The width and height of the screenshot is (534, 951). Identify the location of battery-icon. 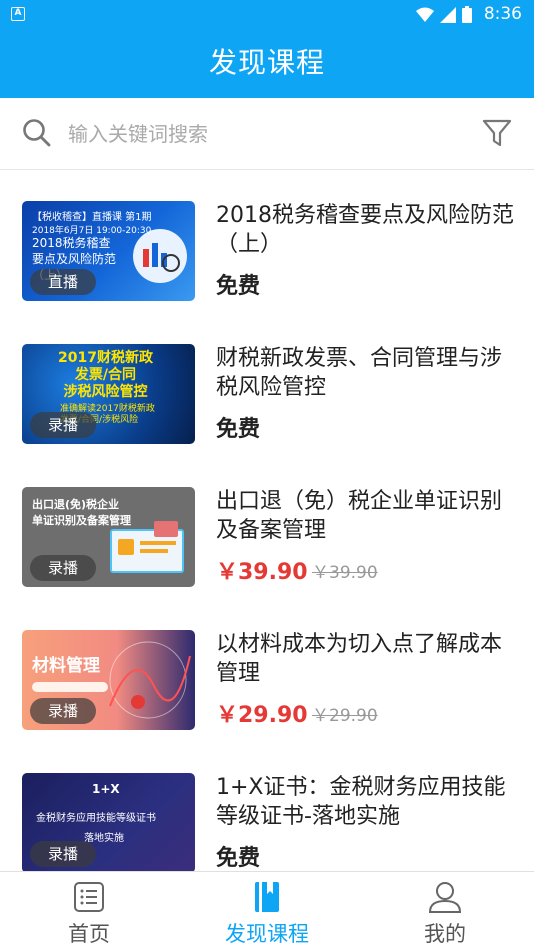
(467, 14).